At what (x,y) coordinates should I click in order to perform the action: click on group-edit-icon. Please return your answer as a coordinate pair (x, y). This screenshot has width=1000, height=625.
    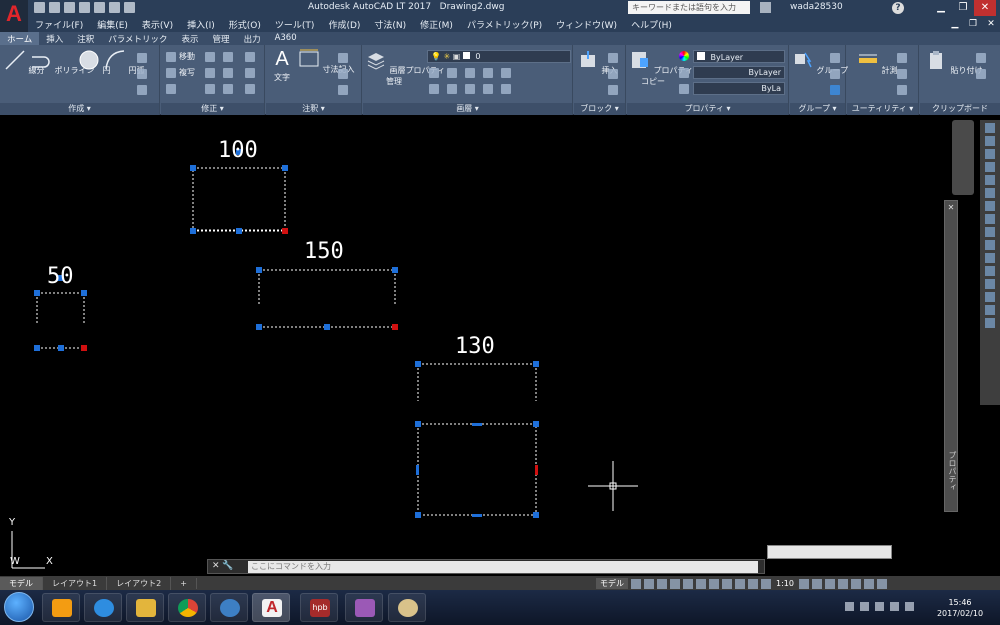
    Looking at the image, I should click on (835, 74).